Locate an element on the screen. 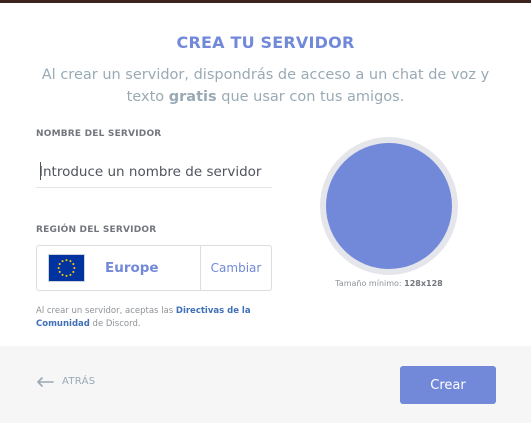 This screenshot has height=423, width=531. back-button: ATRÁS is located at coordinates (65, 381).